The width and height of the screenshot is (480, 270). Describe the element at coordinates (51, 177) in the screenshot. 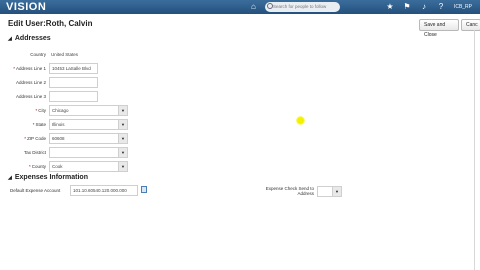

I see `section-title: Expenses Information` at that location.